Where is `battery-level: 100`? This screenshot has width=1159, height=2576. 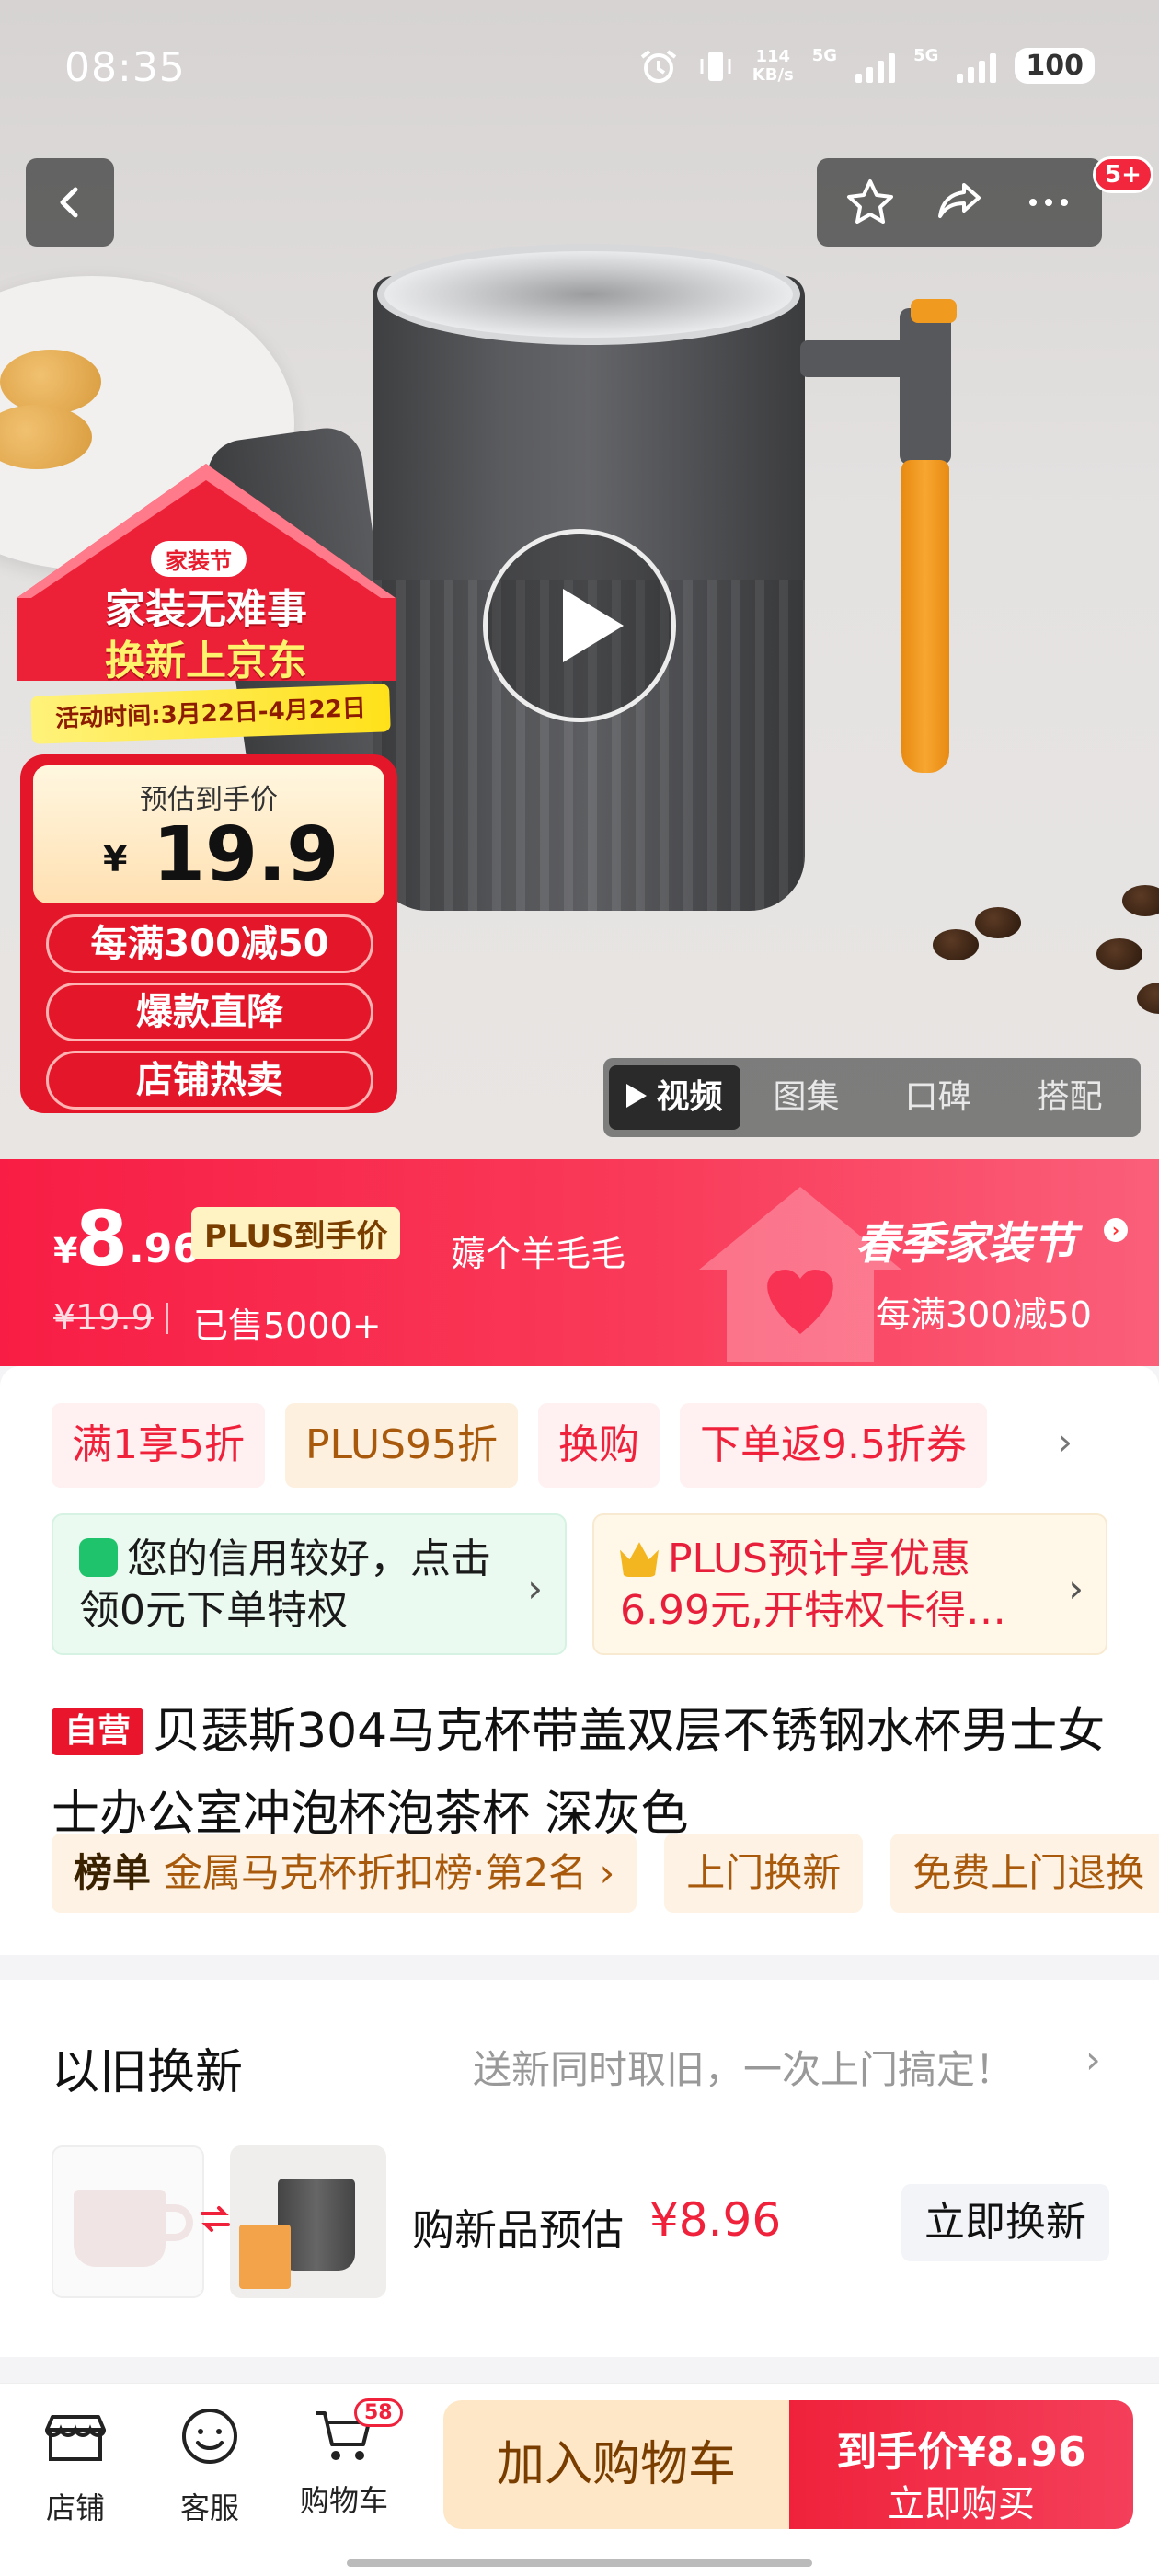 battery-level: 100 is located at coordinates (1055, 66).